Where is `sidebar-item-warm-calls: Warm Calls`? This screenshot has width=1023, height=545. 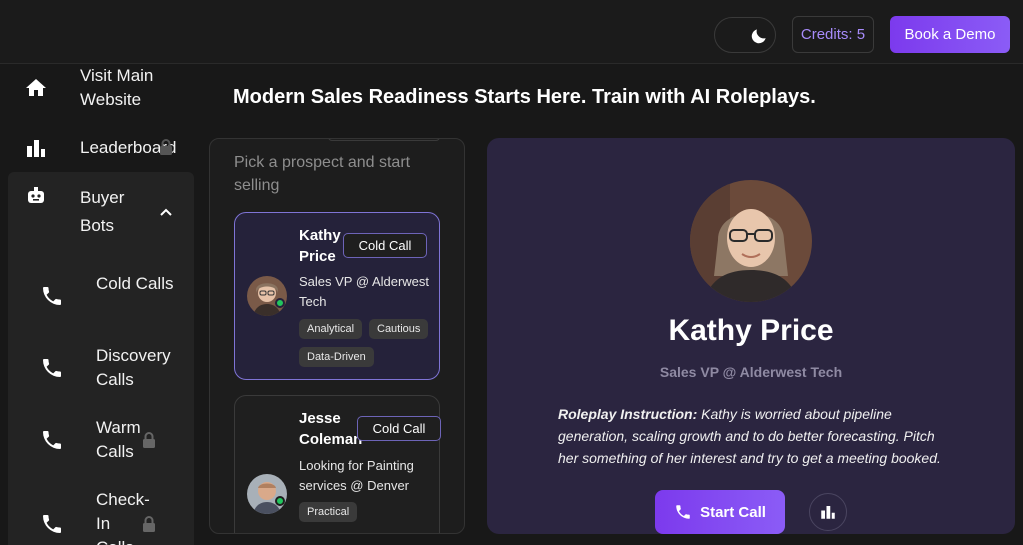
sidebar-item-warm-calls: Warm Calls is located at coordinates (101, 440).